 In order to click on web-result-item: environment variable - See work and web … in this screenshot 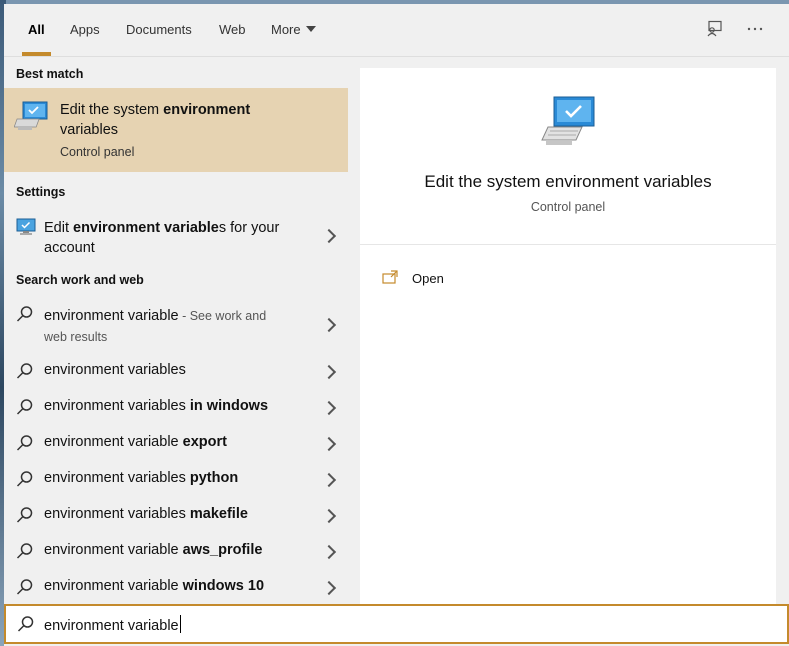, I will do `click(176, 324)`.